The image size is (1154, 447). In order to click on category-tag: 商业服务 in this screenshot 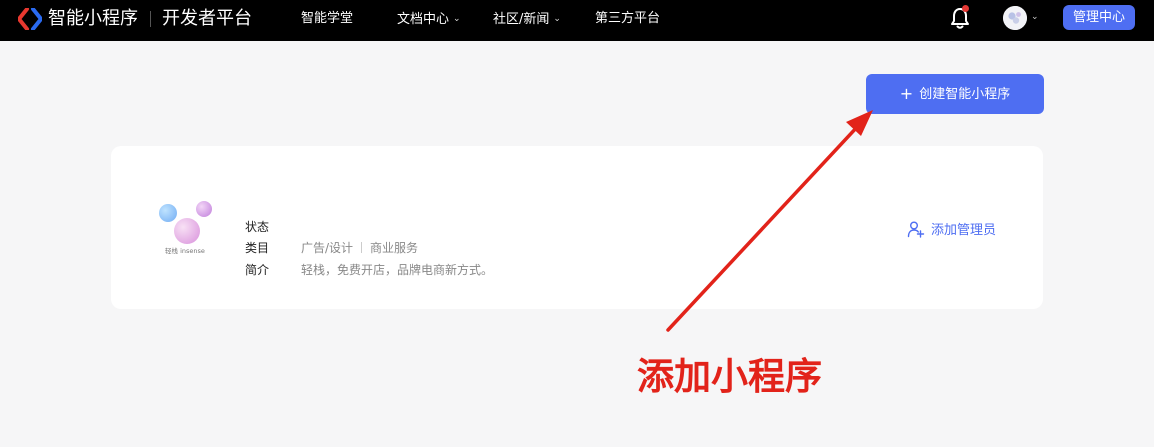, I will do `click(394, 248)`.